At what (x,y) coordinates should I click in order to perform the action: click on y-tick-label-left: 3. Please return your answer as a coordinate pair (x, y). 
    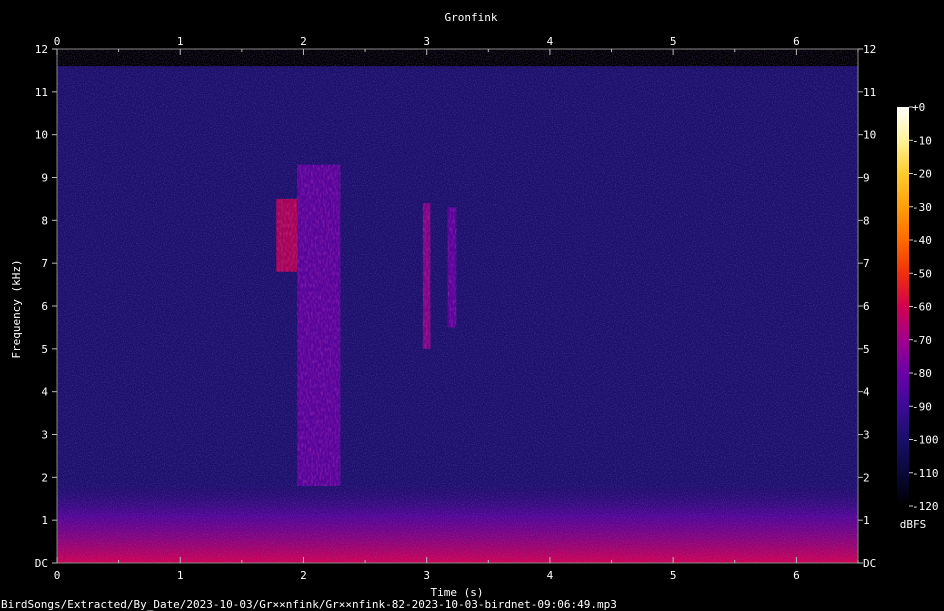
    Looking at the image, I should click on (44, 435).